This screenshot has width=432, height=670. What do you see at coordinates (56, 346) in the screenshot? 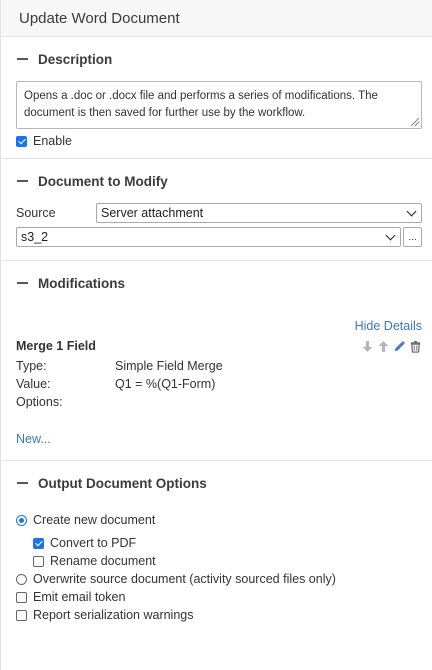
I see `modification-title: Merge 1 Field` at bounding box center [56, 346].